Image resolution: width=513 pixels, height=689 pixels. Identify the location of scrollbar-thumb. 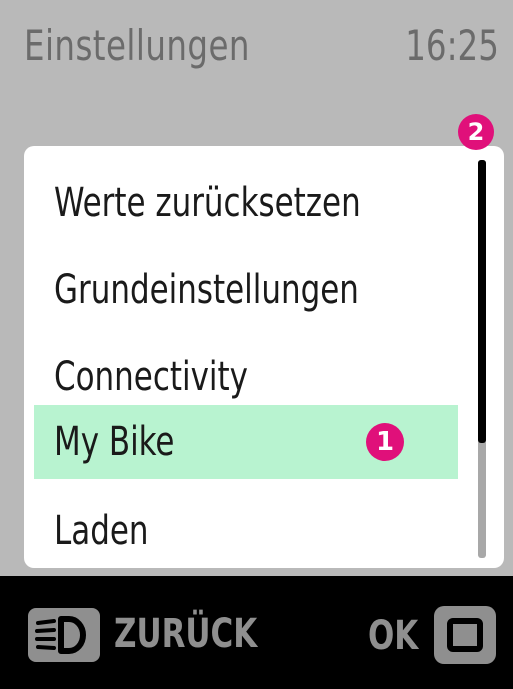
(482, 301).